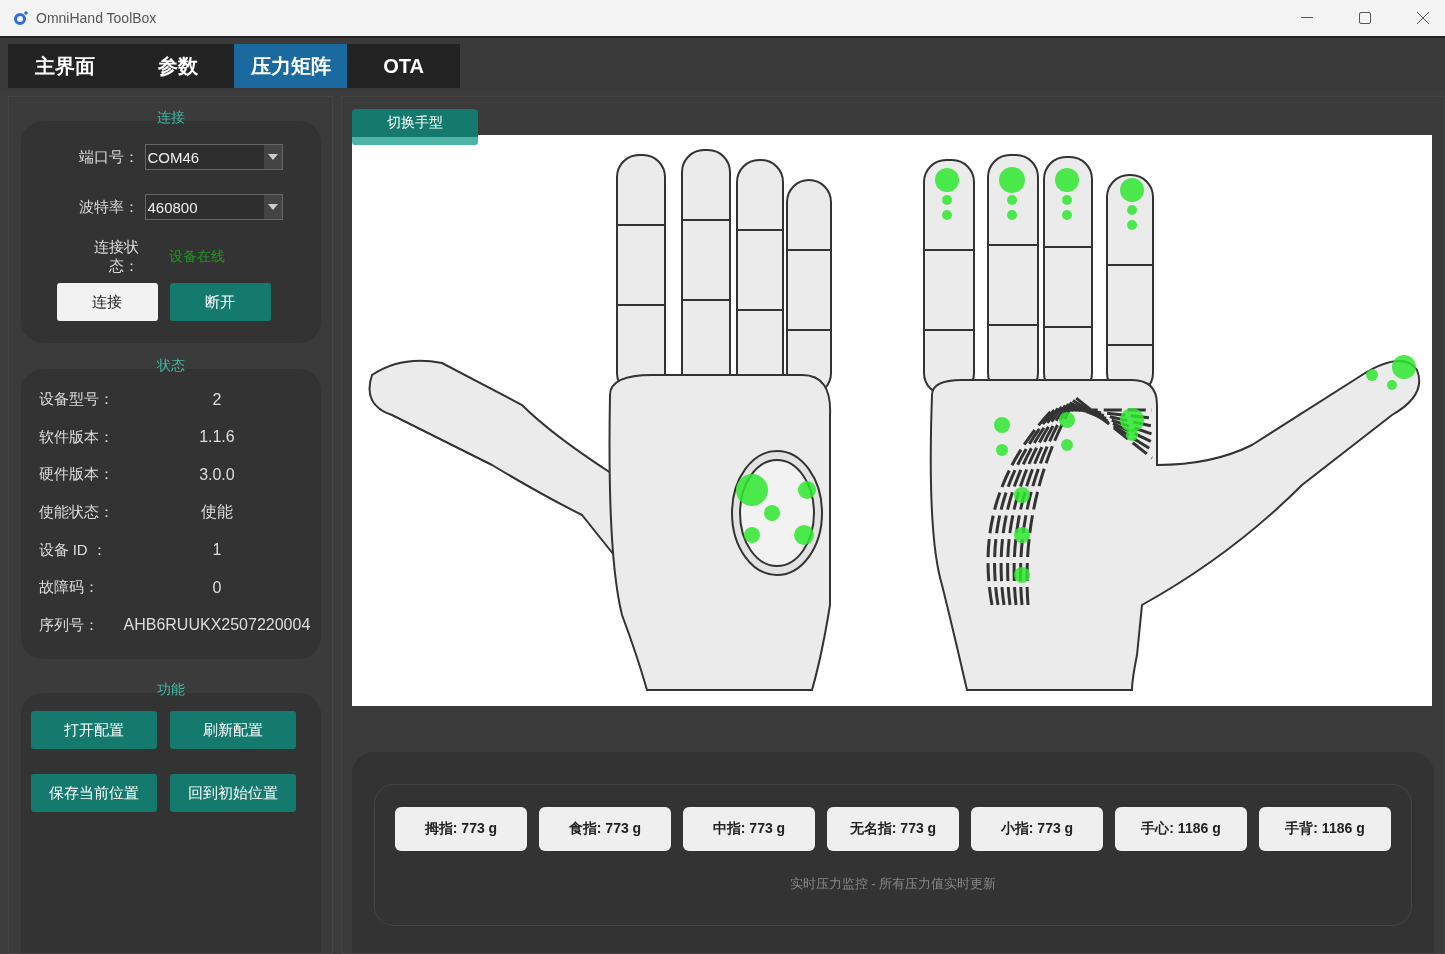  Describe the element at coordinates (196, 257) in the screenshot. I see `status-text: 设备在线` at that location.